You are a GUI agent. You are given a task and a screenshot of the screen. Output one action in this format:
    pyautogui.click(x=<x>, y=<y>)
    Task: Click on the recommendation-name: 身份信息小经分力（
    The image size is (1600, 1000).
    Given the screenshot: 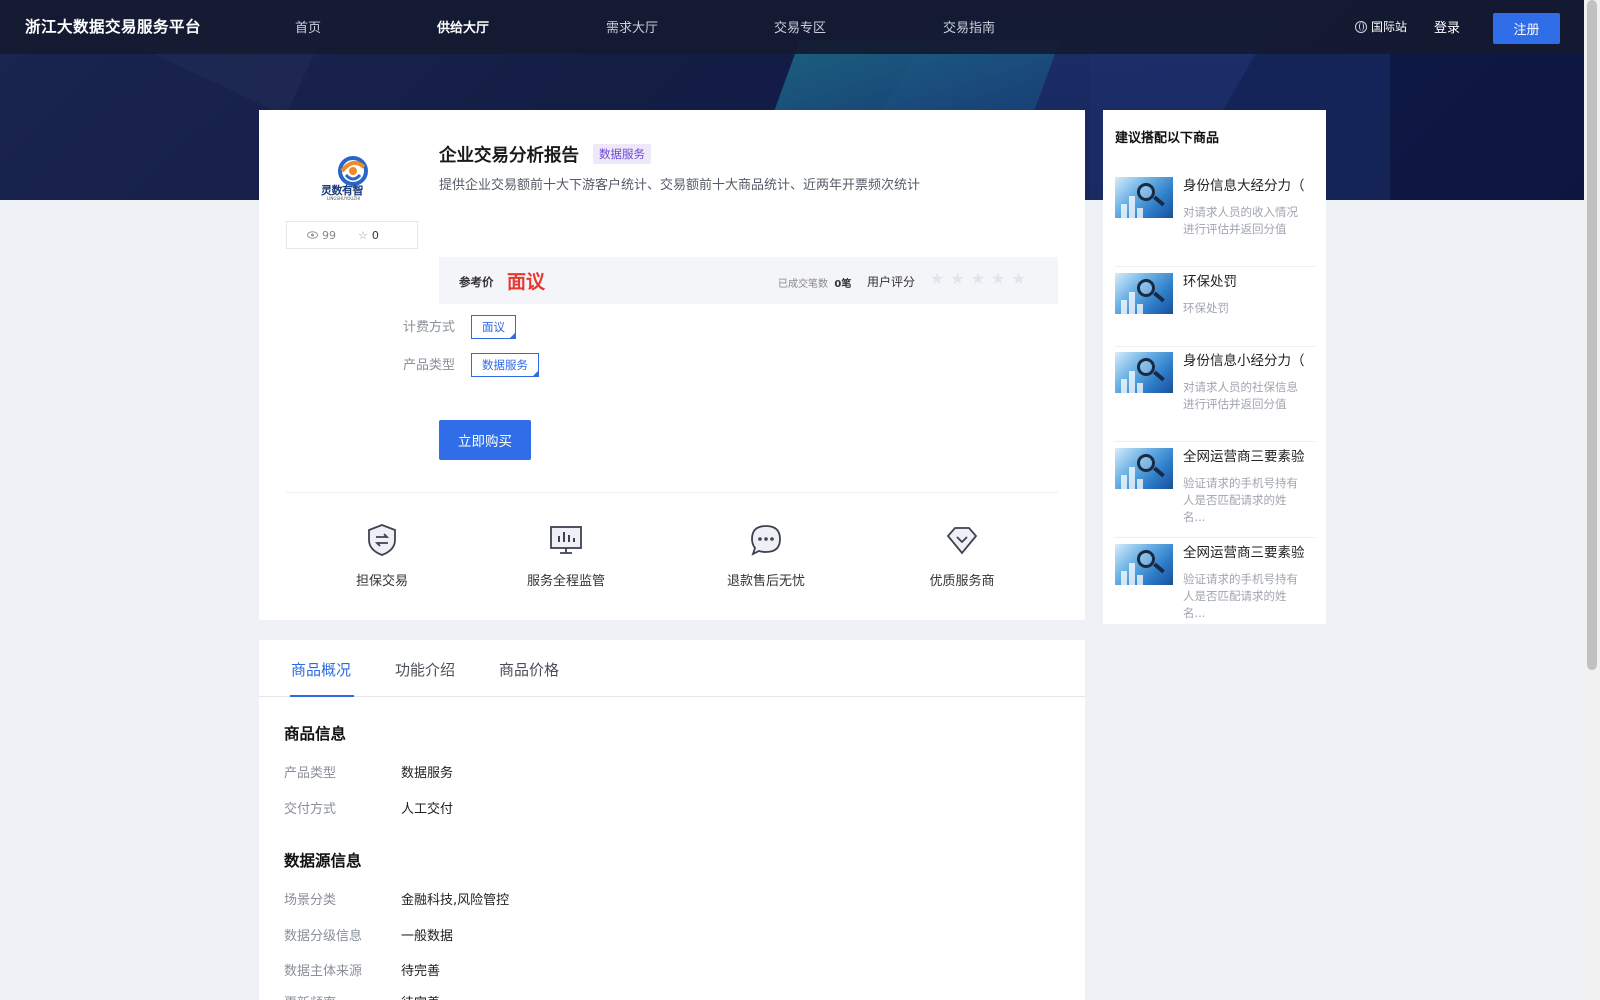 What is the action you would take?
    pyautogui.click(x=1244, y=361)
    